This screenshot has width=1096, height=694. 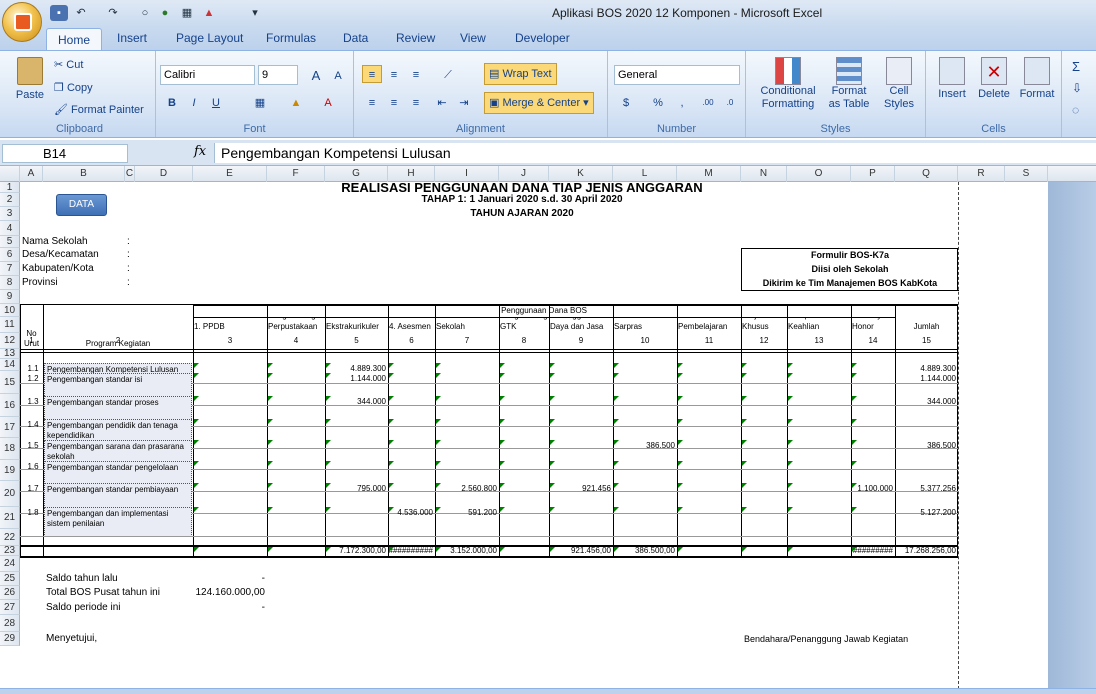 What do you see at coordinates (826, 639) in the screenshot?
I see `bendahara-label: Bendahara/Penanggung Jawab Kegiatan` at bounding box center [826, 639].